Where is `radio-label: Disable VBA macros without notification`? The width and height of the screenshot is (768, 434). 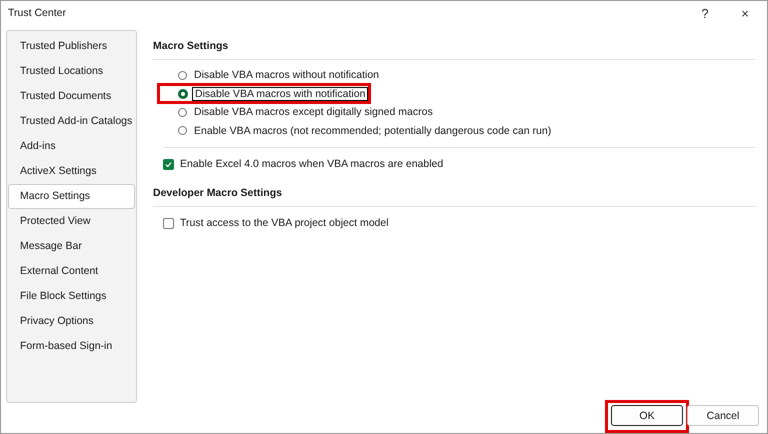
radio-label: Disable VBA macros without notification is located at coordinates (286, 75).